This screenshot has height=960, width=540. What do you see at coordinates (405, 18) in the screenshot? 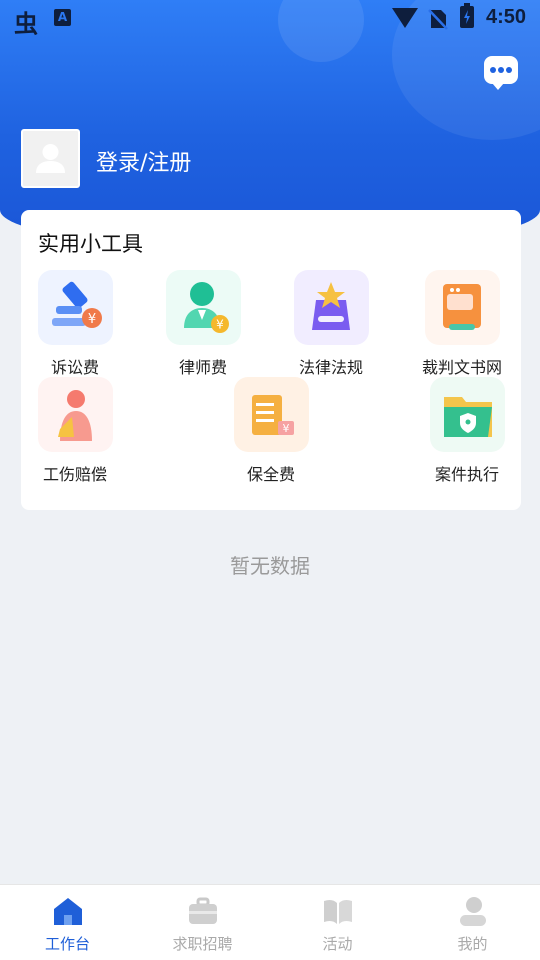
I see `wifi-icon` at bounding box center [405, 18].